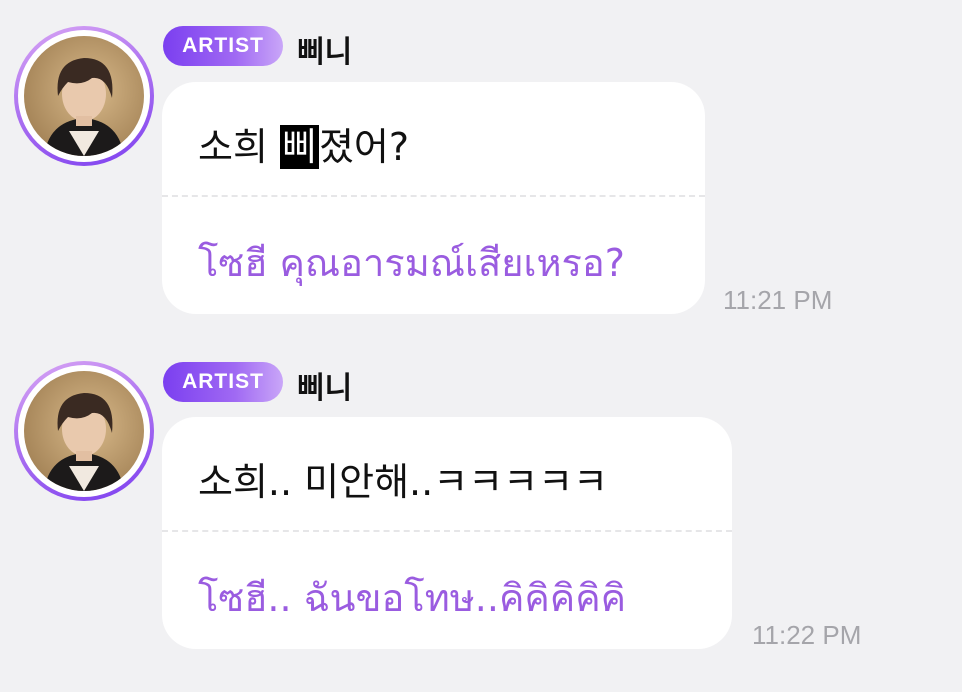 Image resolution: width=962 pixels, height=692 pixels. What do you see at coordinates (807, 635) in the screenshot?
I see `timestamp: 11:22 PM` at bounding box center [807, 635].